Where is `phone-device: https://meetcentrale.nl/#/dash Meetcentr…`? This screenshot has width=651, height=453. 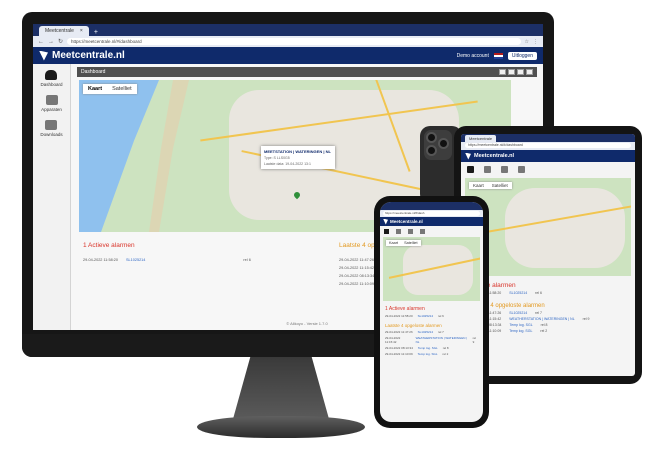
phone-device: https://meetcentrale.nl/#/dash Meetcentr… is located at coordinates (431, 312).